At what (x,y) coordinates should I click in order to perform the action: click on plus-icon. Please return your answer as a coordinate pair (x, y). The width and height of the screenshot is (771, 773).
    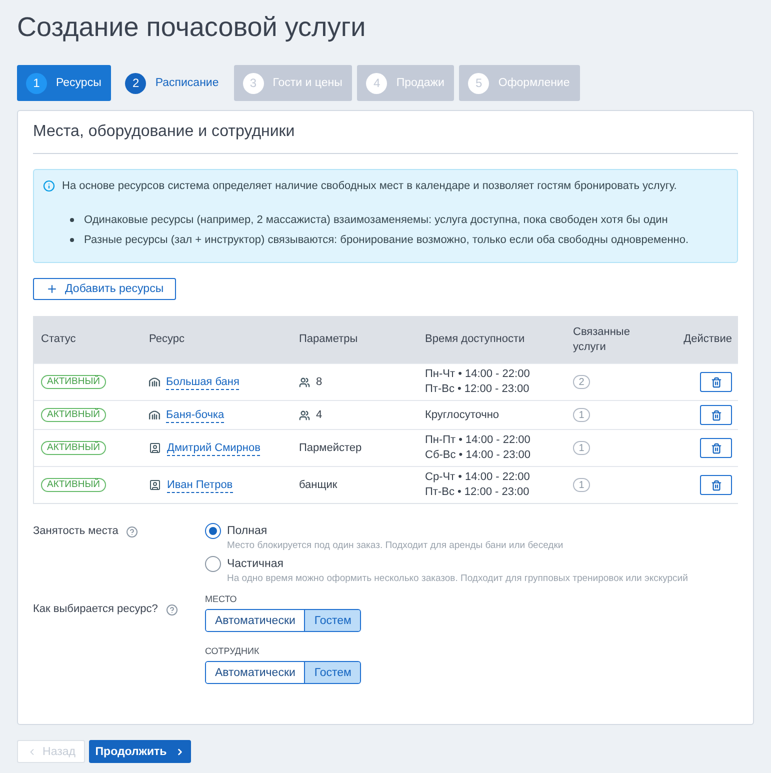
    Looking at the image, I should click on (52, 289).